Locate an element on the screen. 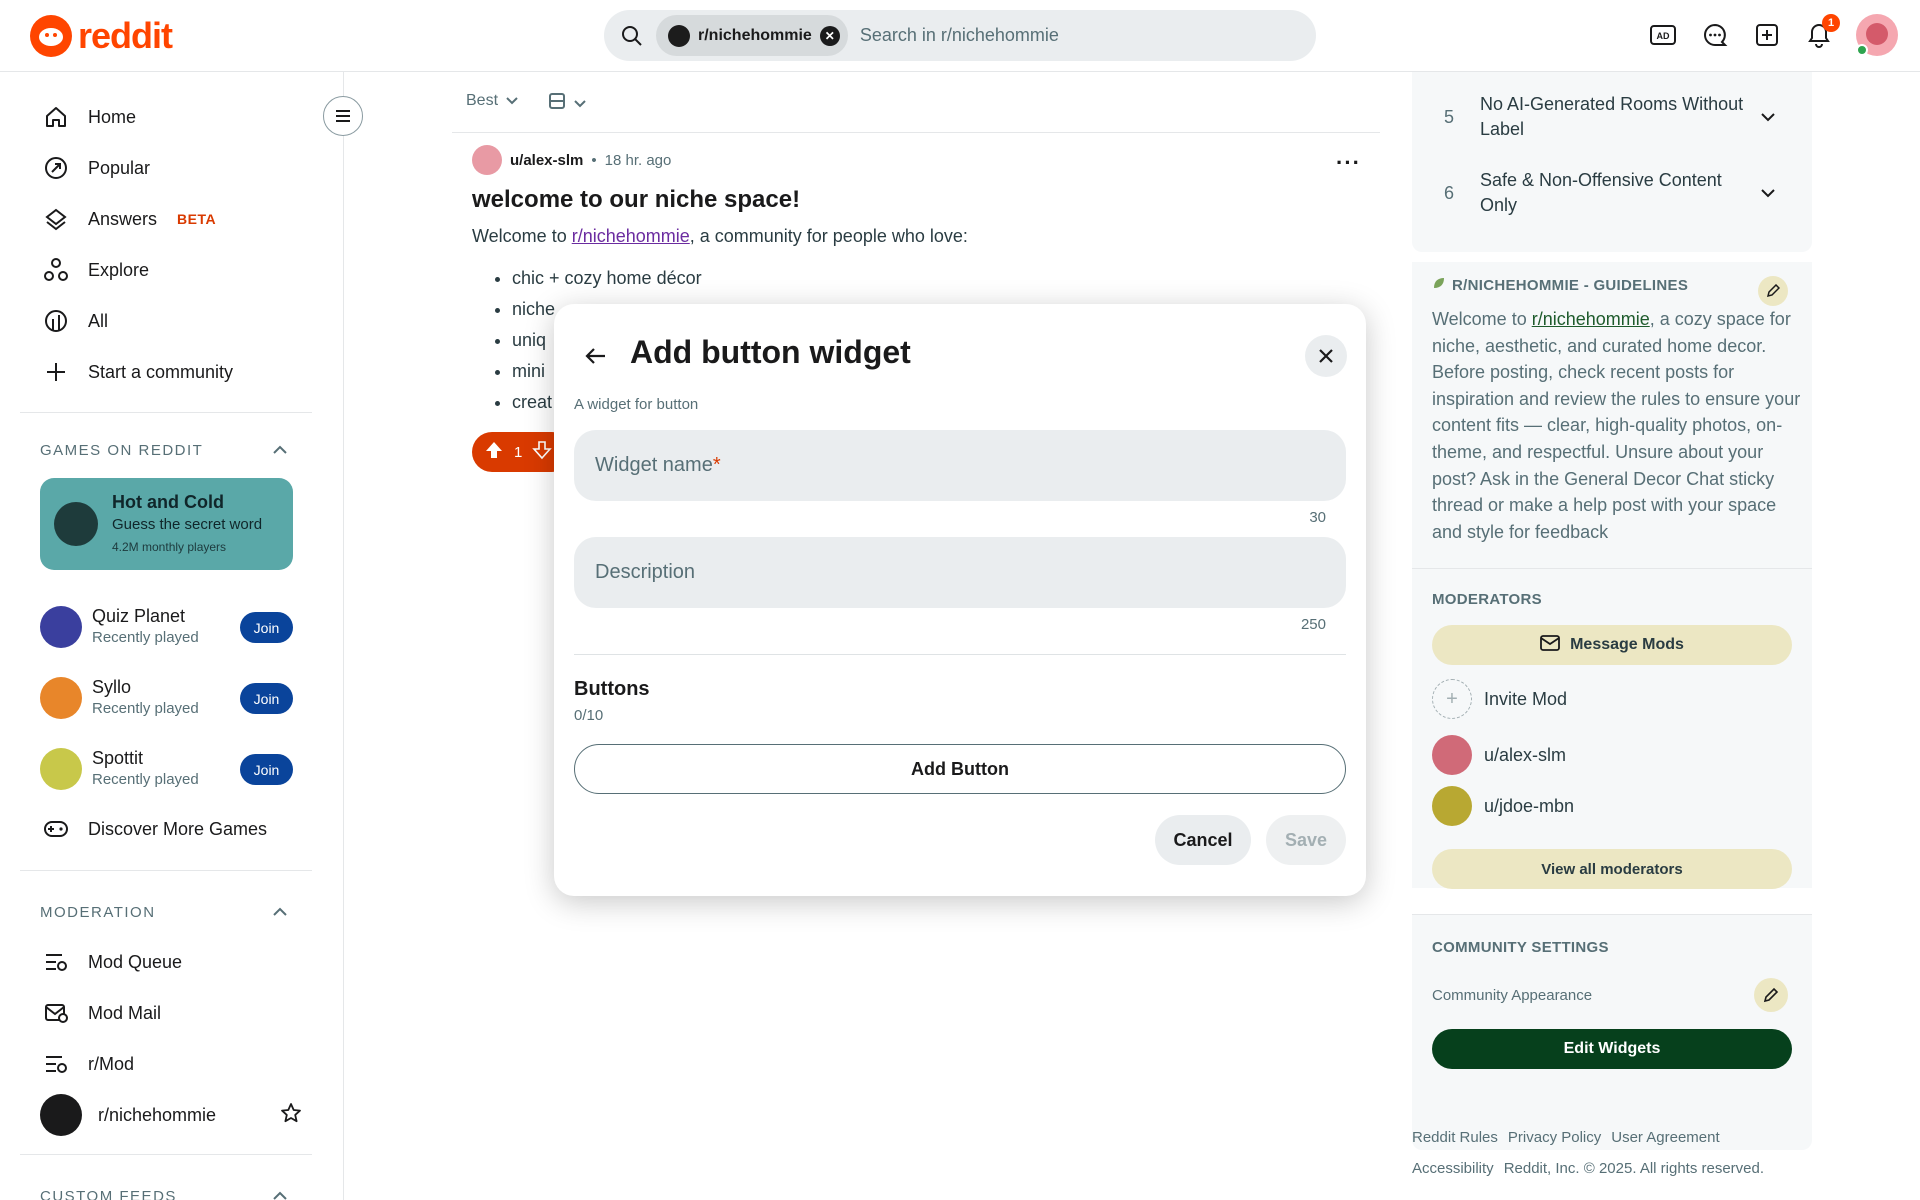 This screenshot has height=1200, width=1920. nav-home: Home is located at coordinates (175, 117).